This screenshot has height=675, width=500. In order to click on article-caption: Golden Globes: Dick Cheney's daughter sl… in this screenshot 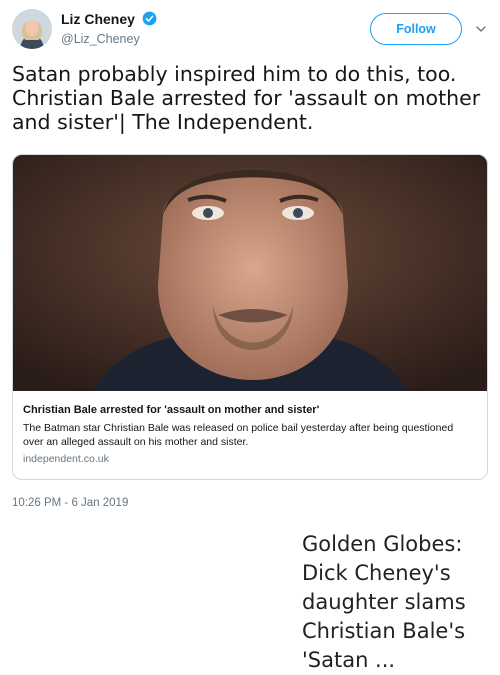, I will do `click(384, 602)`.